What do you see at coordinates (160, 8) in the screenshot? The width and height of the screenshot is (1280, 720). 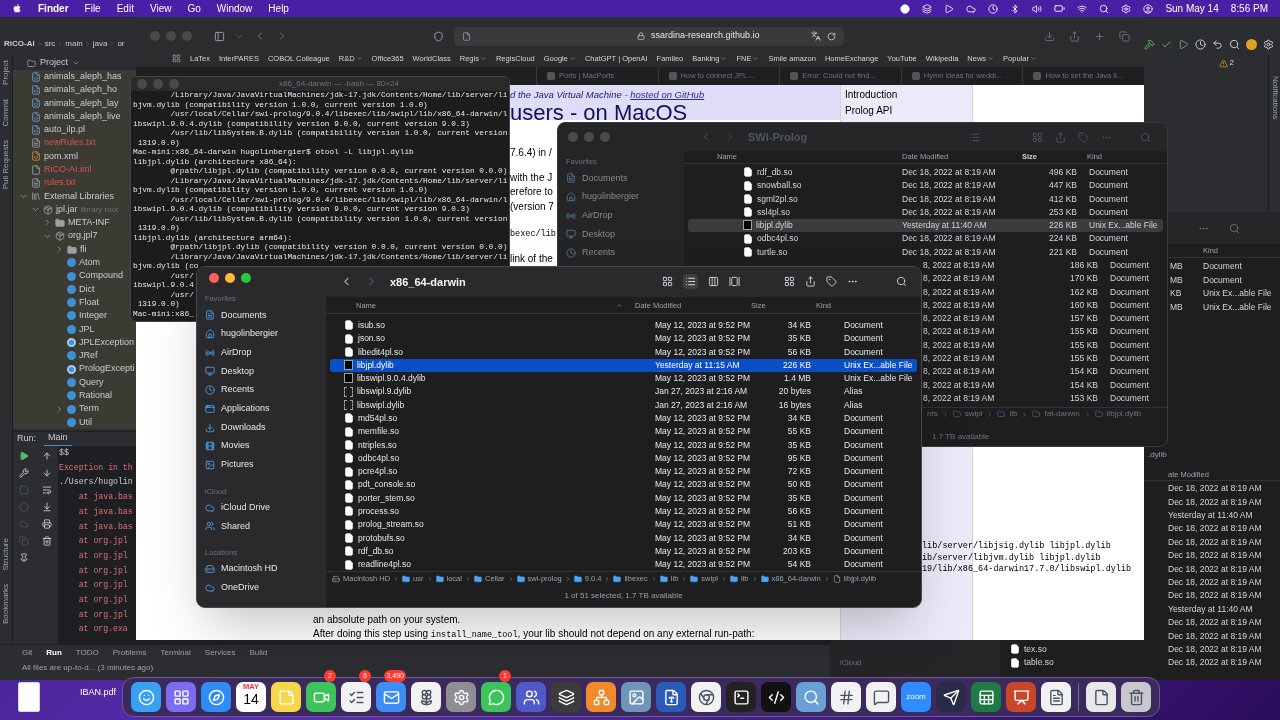 I see `menu-item: View` at bounding box center [160, 8].